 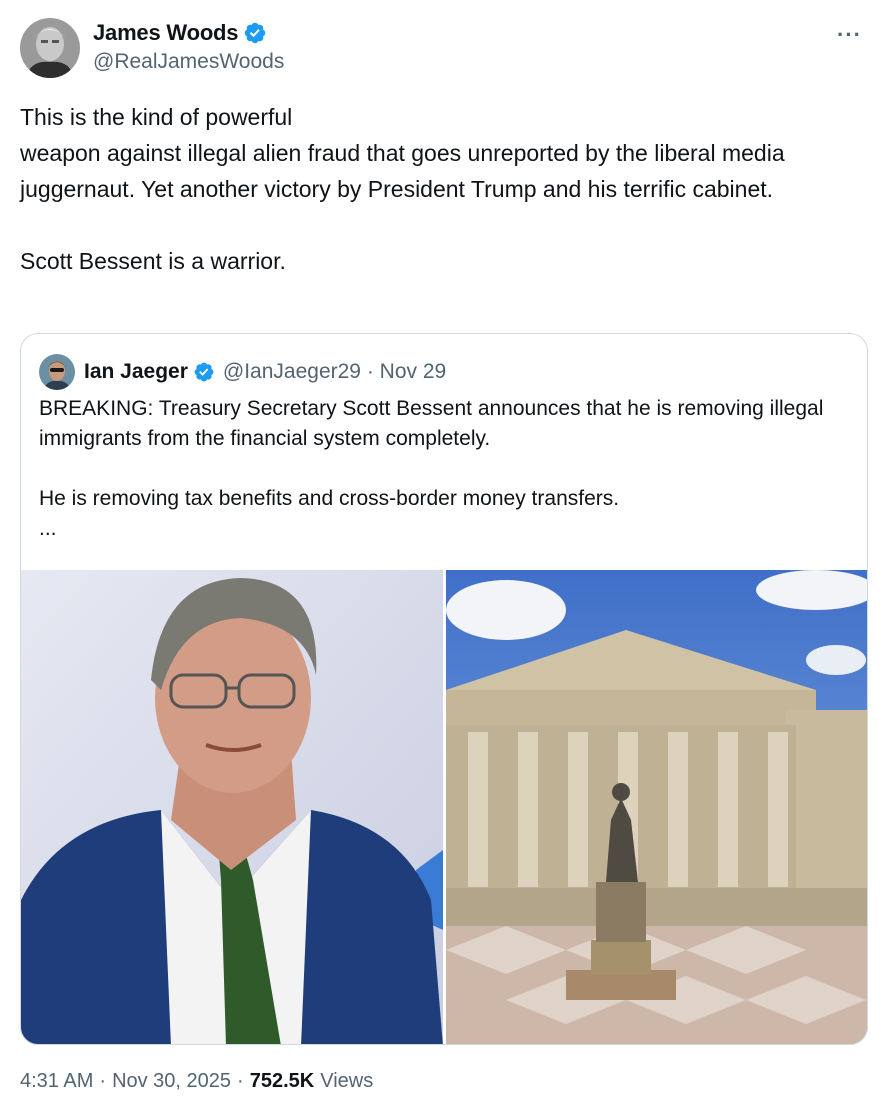 I want to click on author-display-name: James Woods, so click(x=166, y=33).